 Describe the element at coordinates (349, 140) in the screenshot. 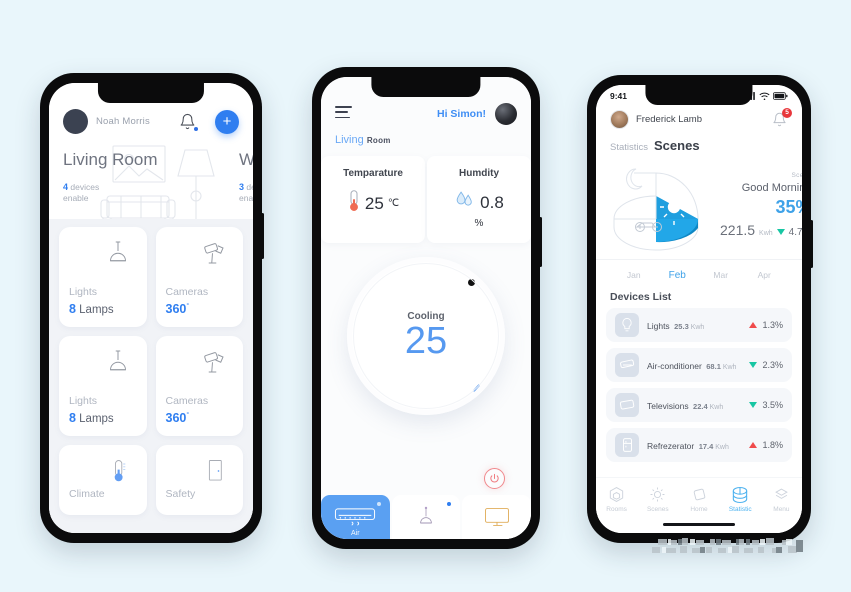

I see `room-primary: Living` at that location.